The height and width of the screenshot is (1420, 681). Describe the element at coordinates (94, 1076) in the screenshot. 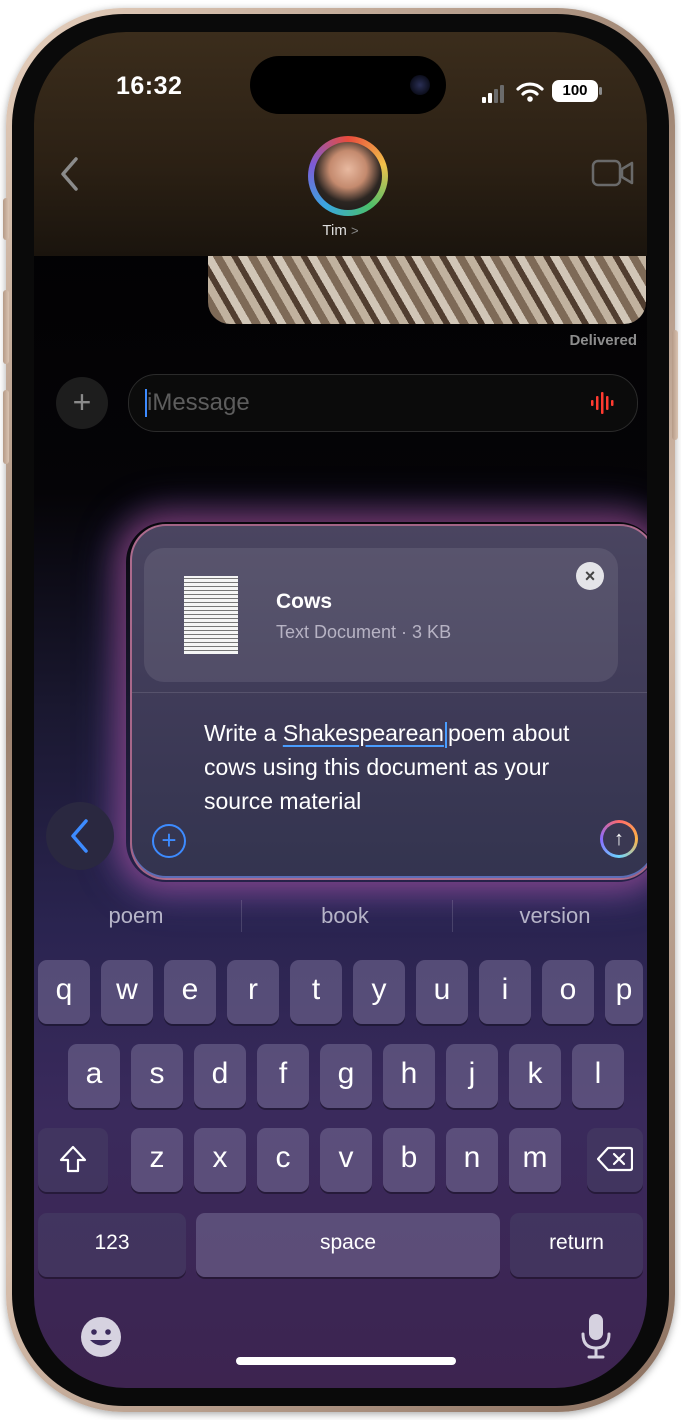

I see `key-a: a` at that location.